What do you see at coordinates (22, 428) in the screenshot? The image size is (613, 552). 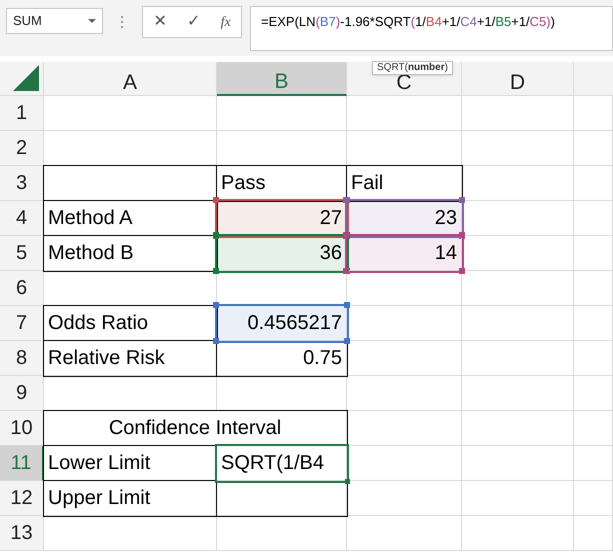 I see `row-header: 10` at bounding box center [22, 428].